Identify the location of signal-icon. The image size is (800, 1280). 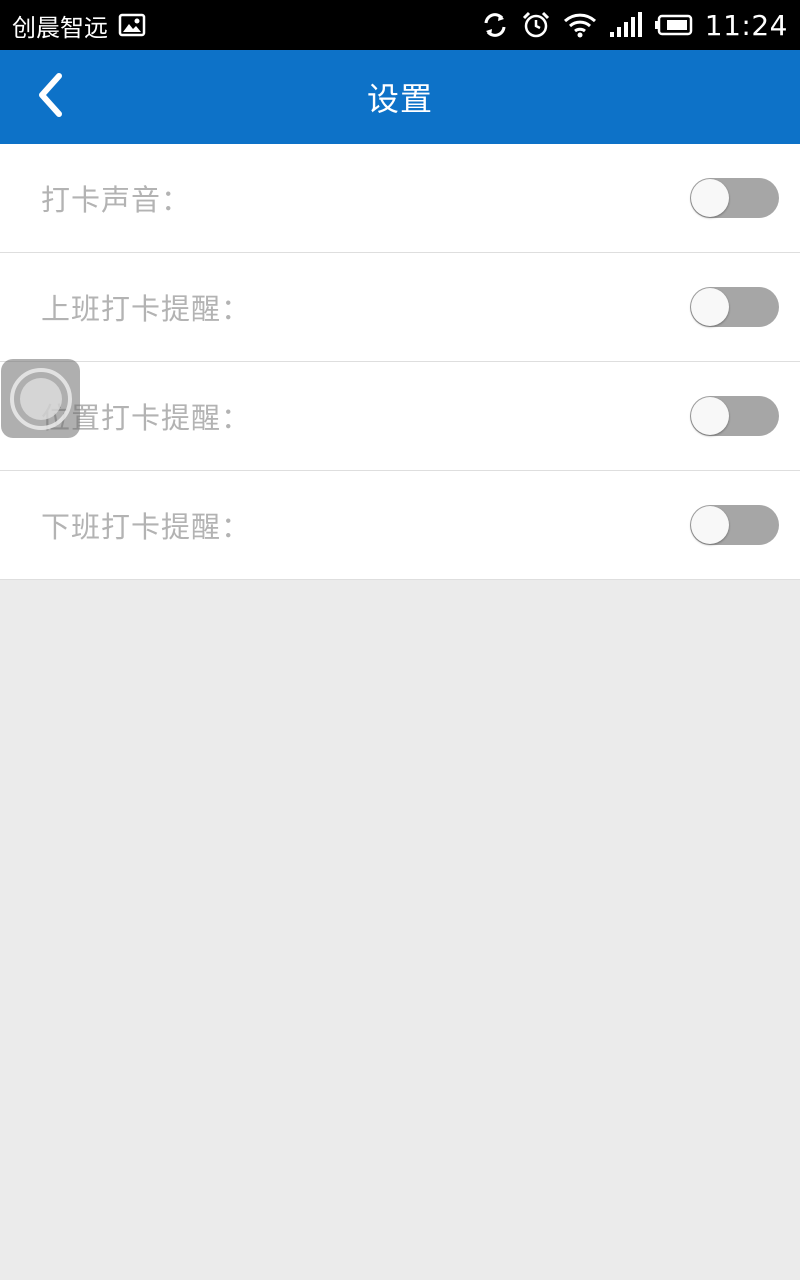
(626, 25).